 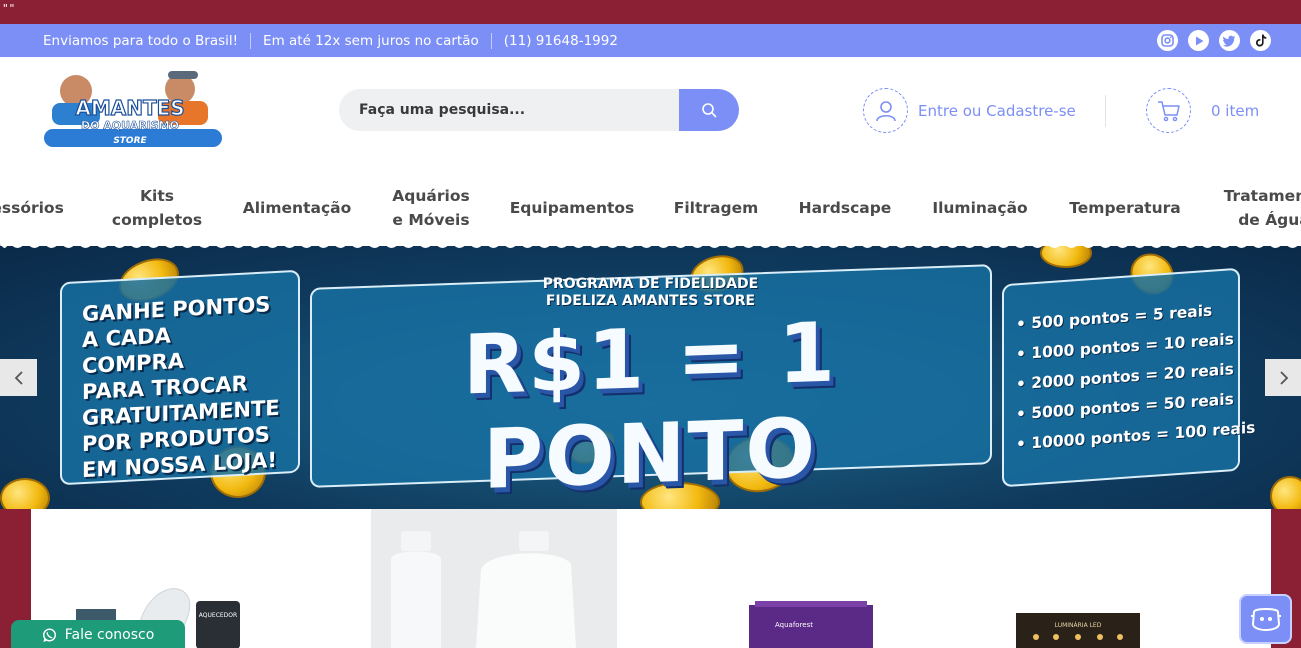 I want to click on whatsapp-chat-button: Fale conosco, so click(x=98, y=634).